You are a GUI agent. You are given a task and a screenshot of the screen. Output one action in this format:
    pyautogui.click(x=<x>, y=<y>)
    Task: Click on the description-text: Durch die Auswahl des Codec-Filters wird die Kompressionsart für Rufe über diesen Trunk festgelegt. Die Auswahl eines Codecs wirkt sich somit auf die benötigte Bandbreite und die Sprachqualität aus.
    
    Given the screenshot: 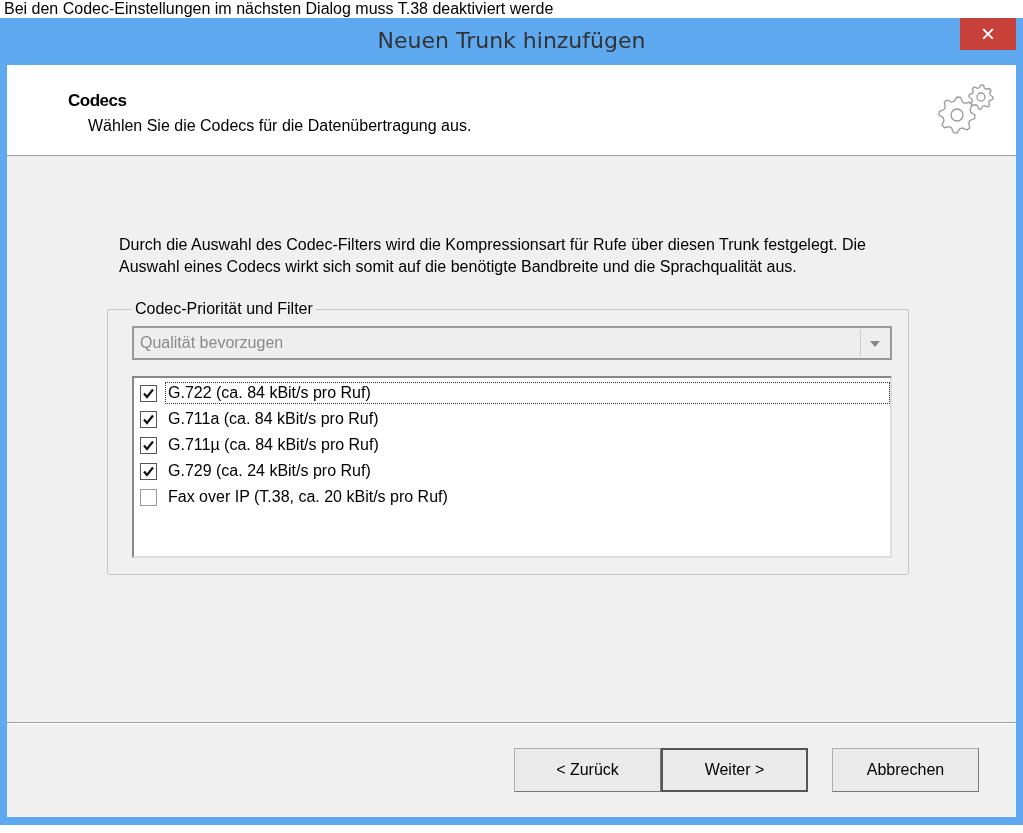 What is the action you would take?
    pyautogui.click(x=493, y=256)
    